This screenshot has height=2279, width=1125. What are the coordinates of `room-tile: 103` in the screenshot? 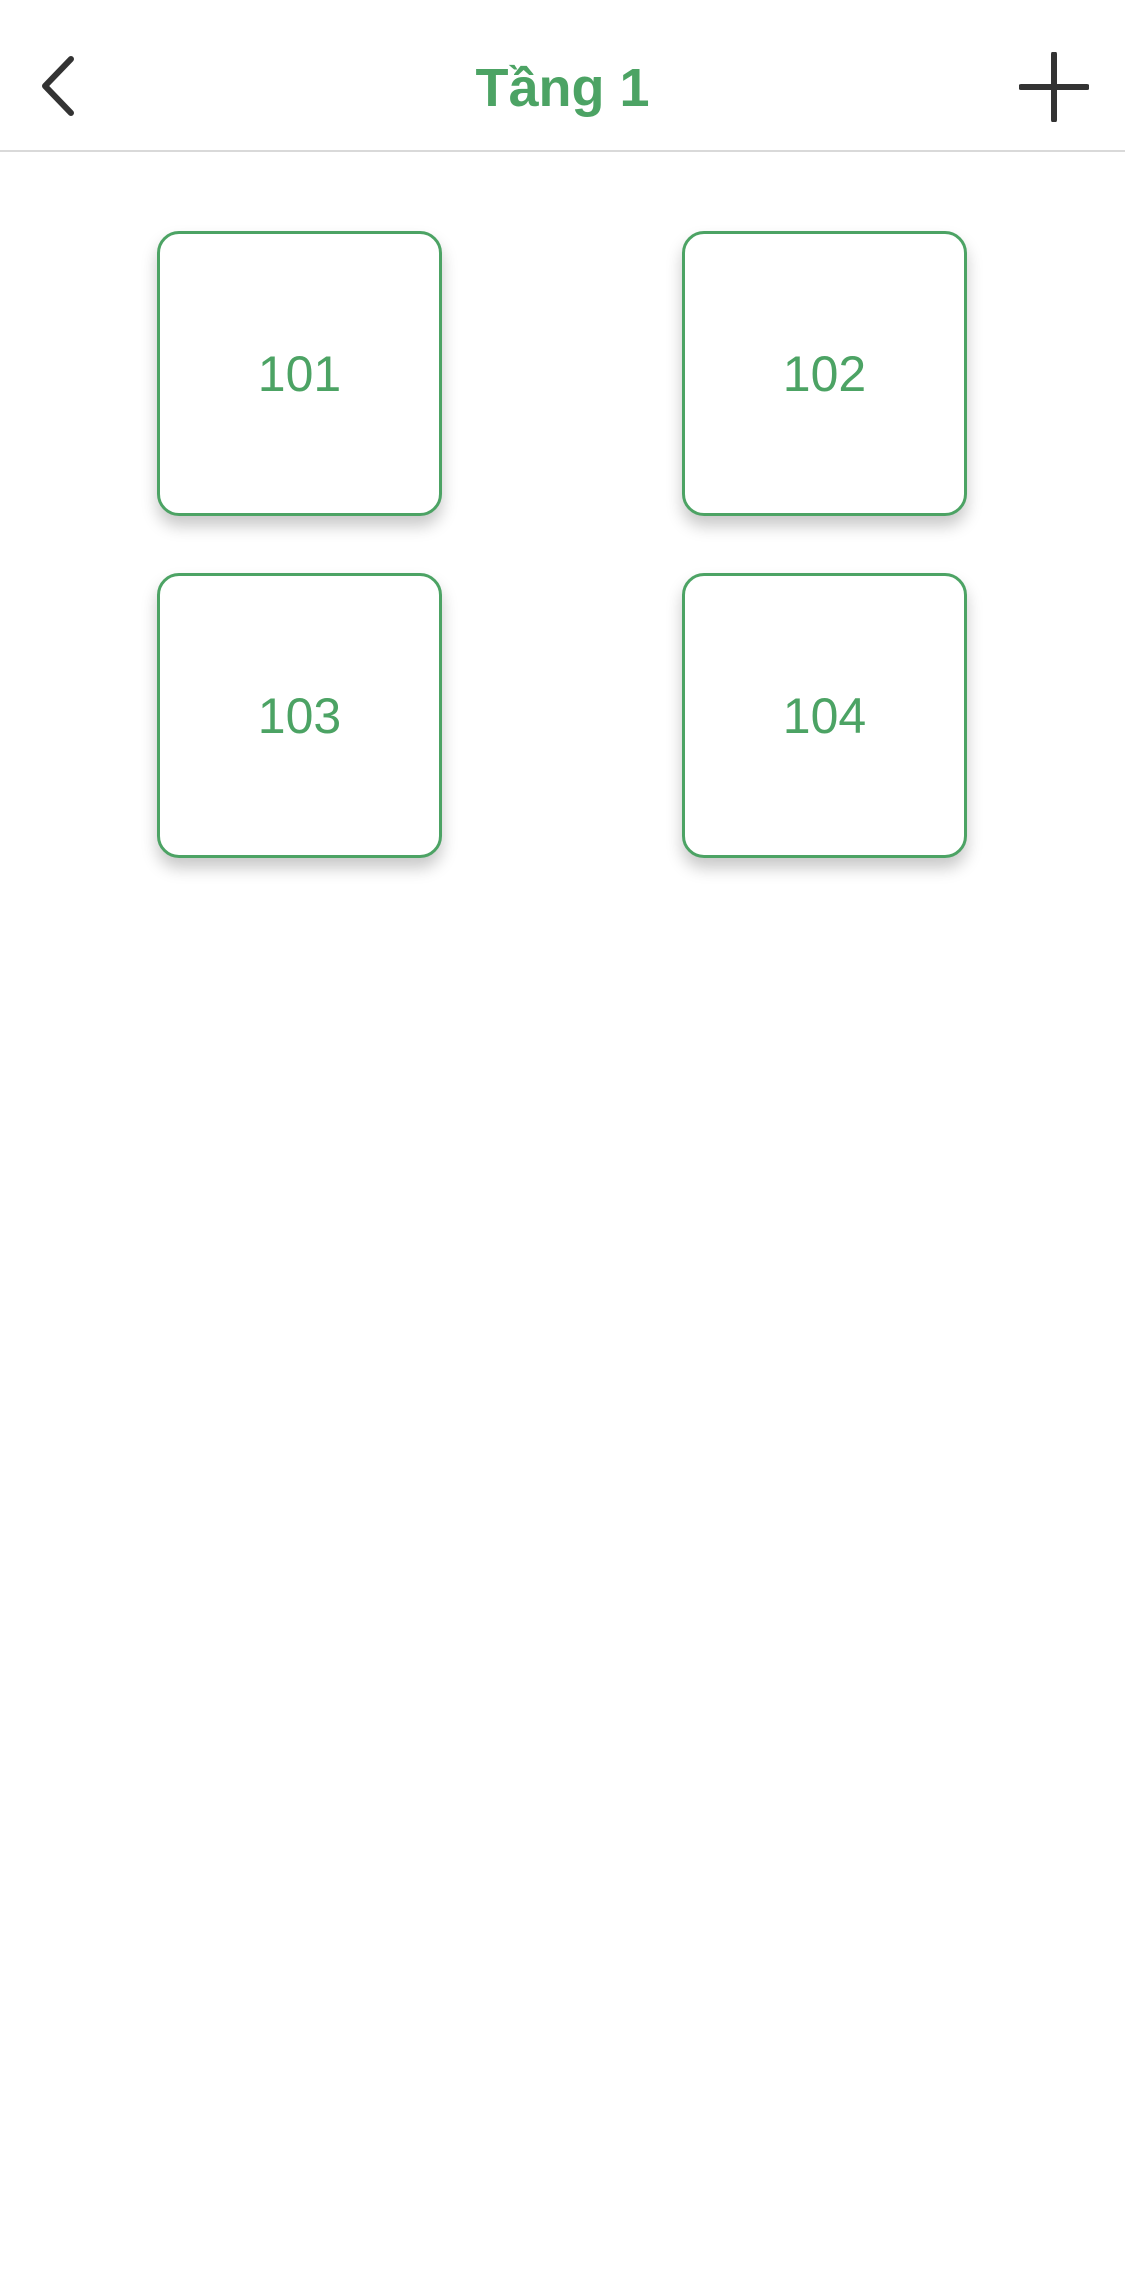 It's located at (299, 715).